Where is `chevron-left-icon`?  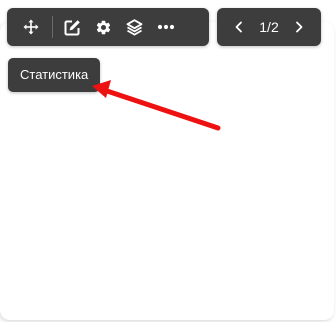 chevron-left-icon is located at coordinates (238, 27).